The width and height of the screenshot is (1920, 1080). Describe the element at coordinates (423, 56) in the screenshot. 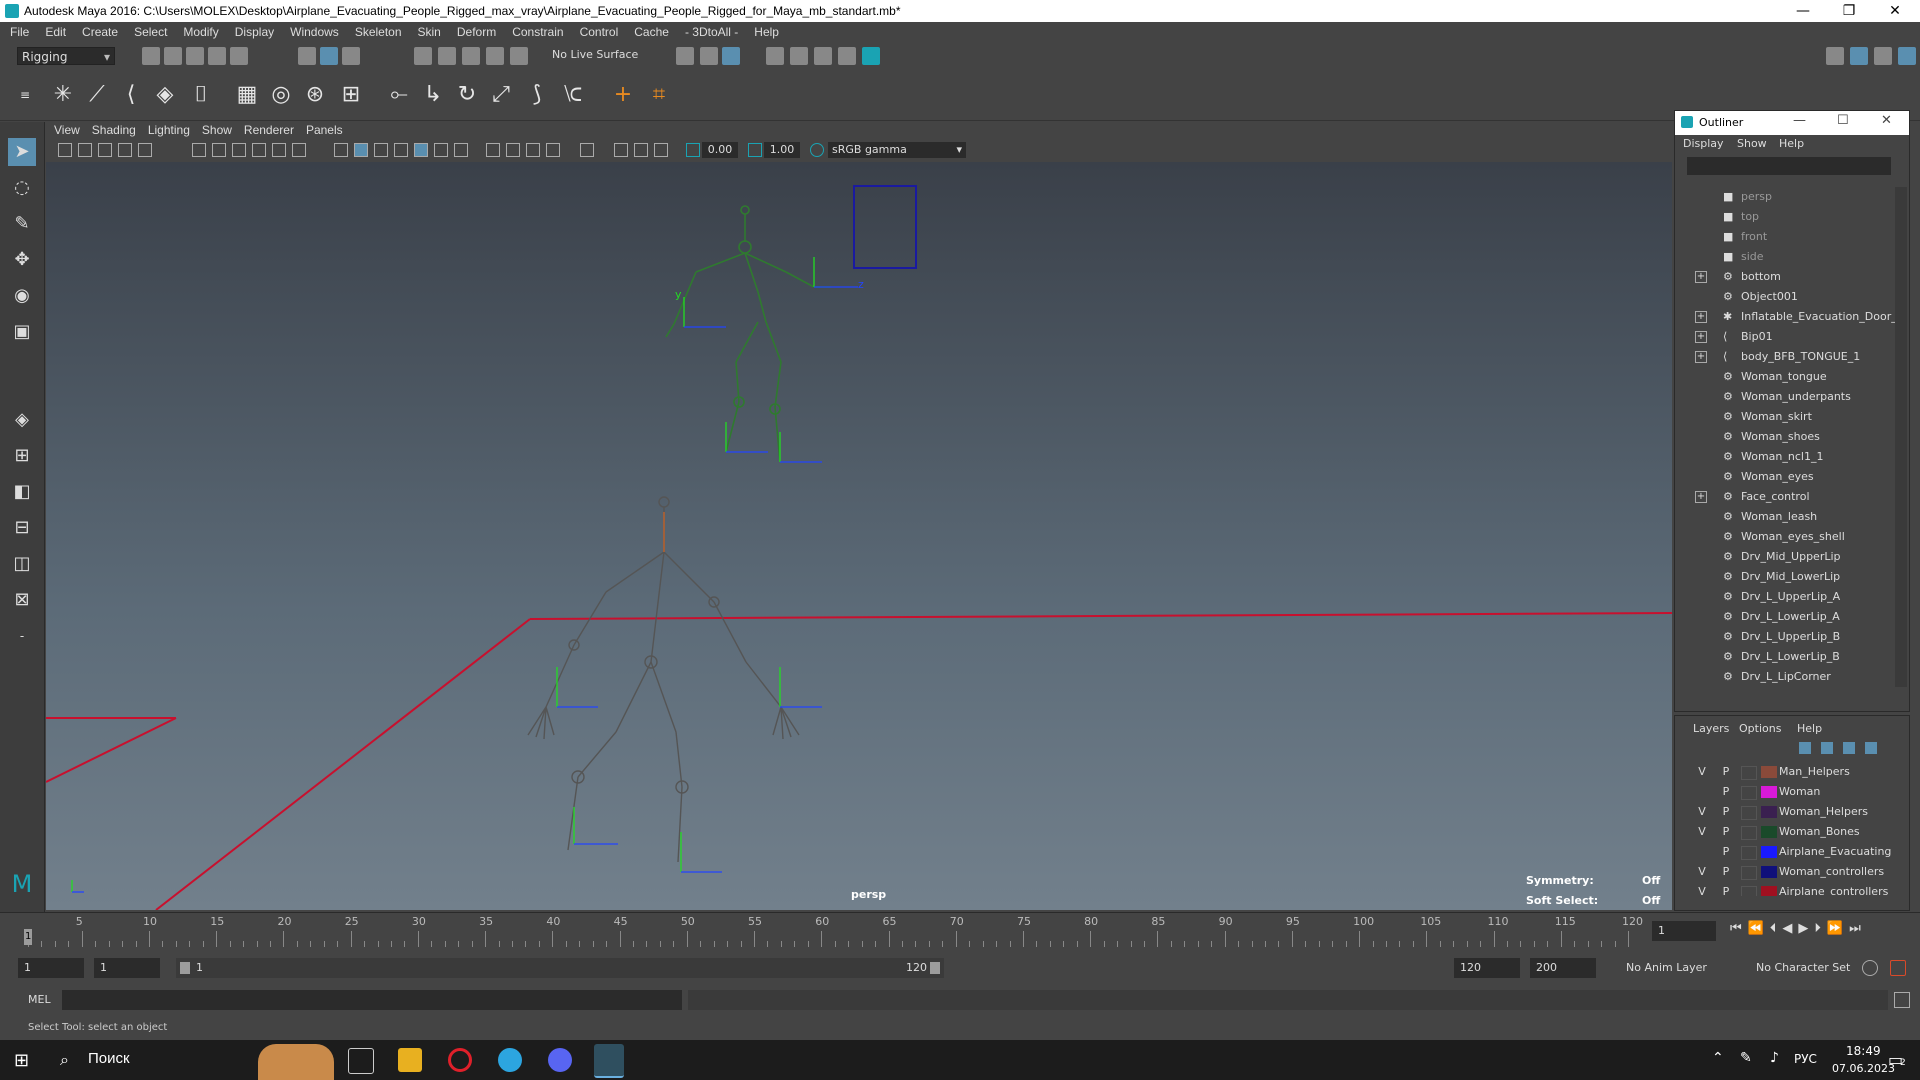

I see `snap-grid-icon` at that location.